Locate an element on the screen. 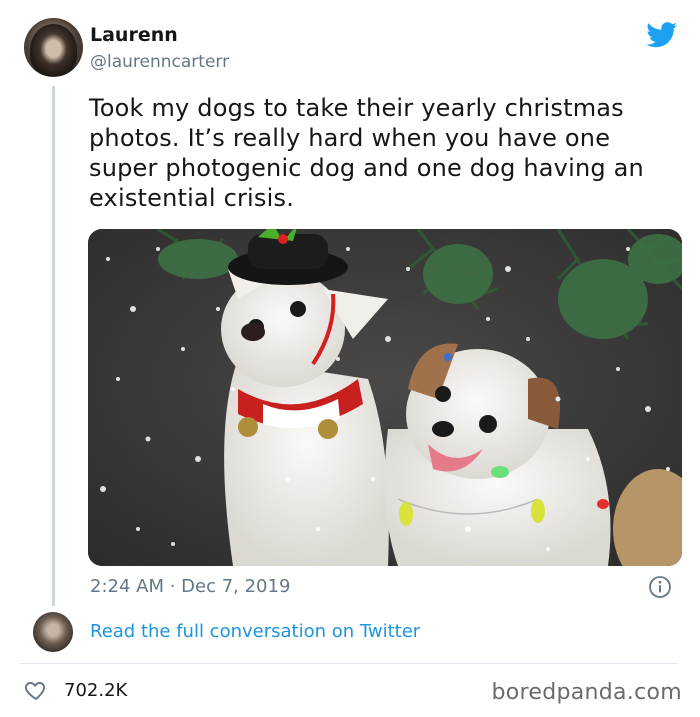 The image size is (700, 717). author-avatar is located at coordinates (53, 47).